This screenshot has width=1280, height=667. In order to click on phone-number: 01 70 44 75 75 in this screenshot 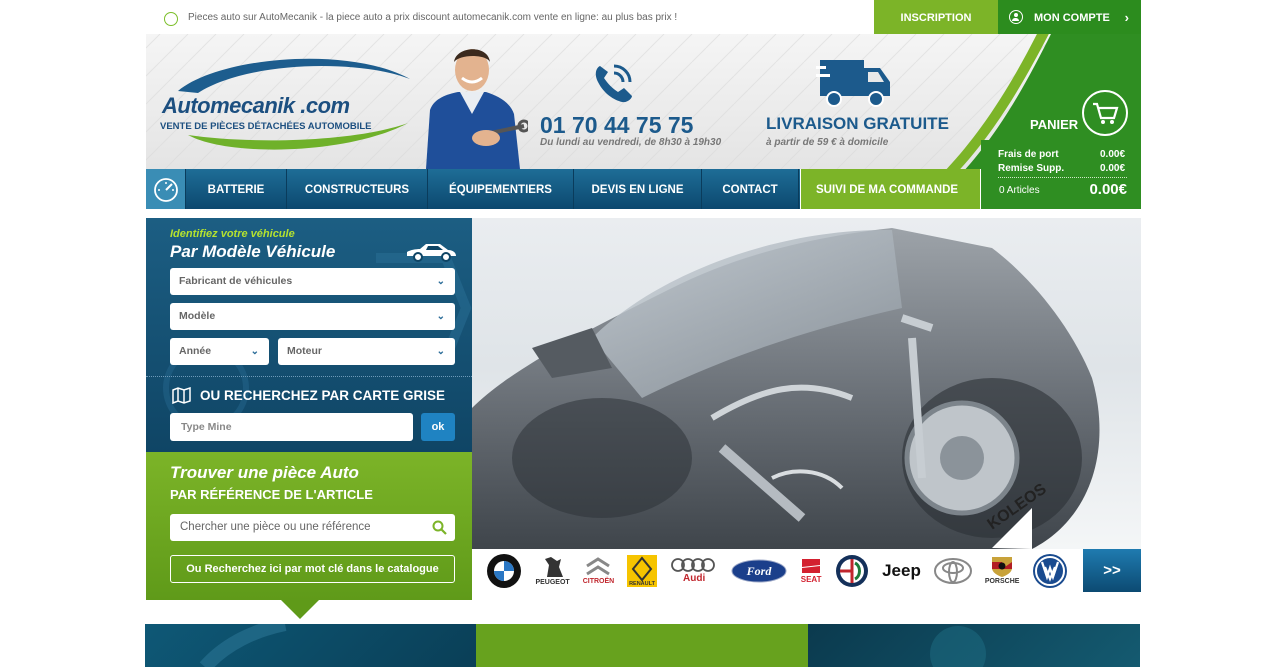, I will do `click(617, 125)`.